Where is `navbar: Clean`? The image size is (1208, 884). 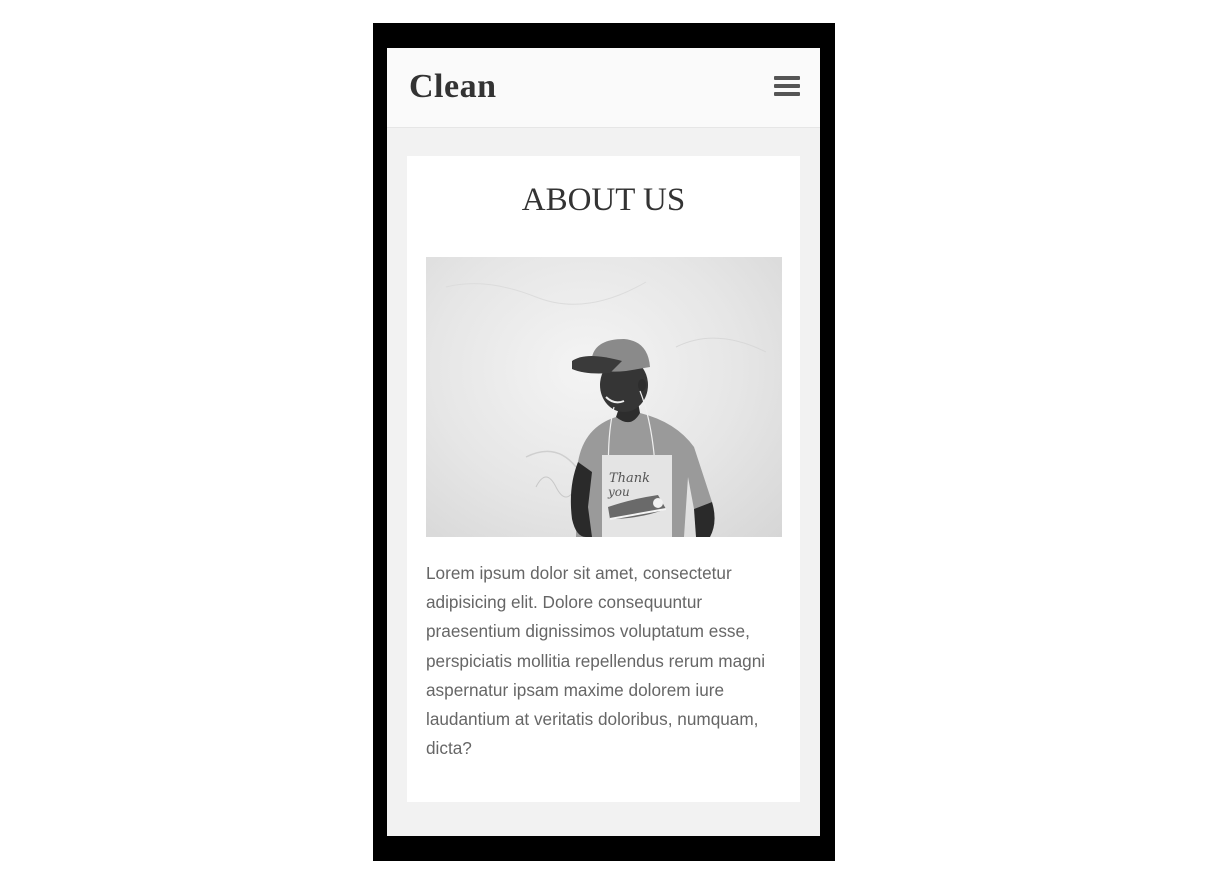
navbar: Clean is located at coordinates (603, 88).